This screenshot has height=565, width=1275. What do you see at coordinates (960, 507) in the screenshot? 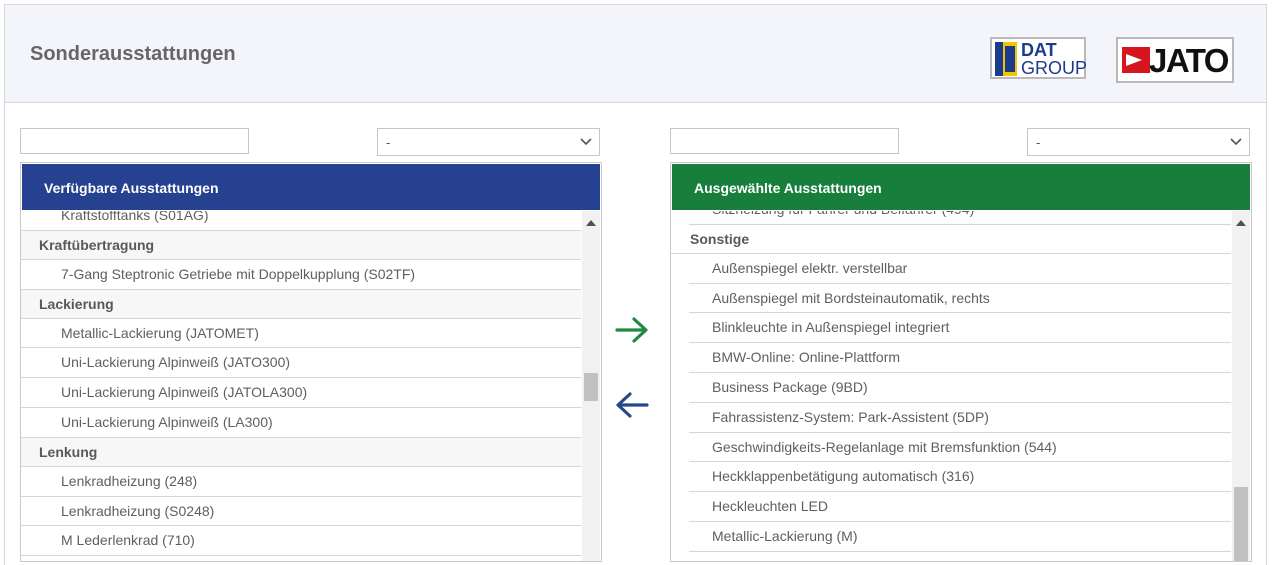
I see `list-item: Heckleuchten LED` at bounding box center [960, 507].